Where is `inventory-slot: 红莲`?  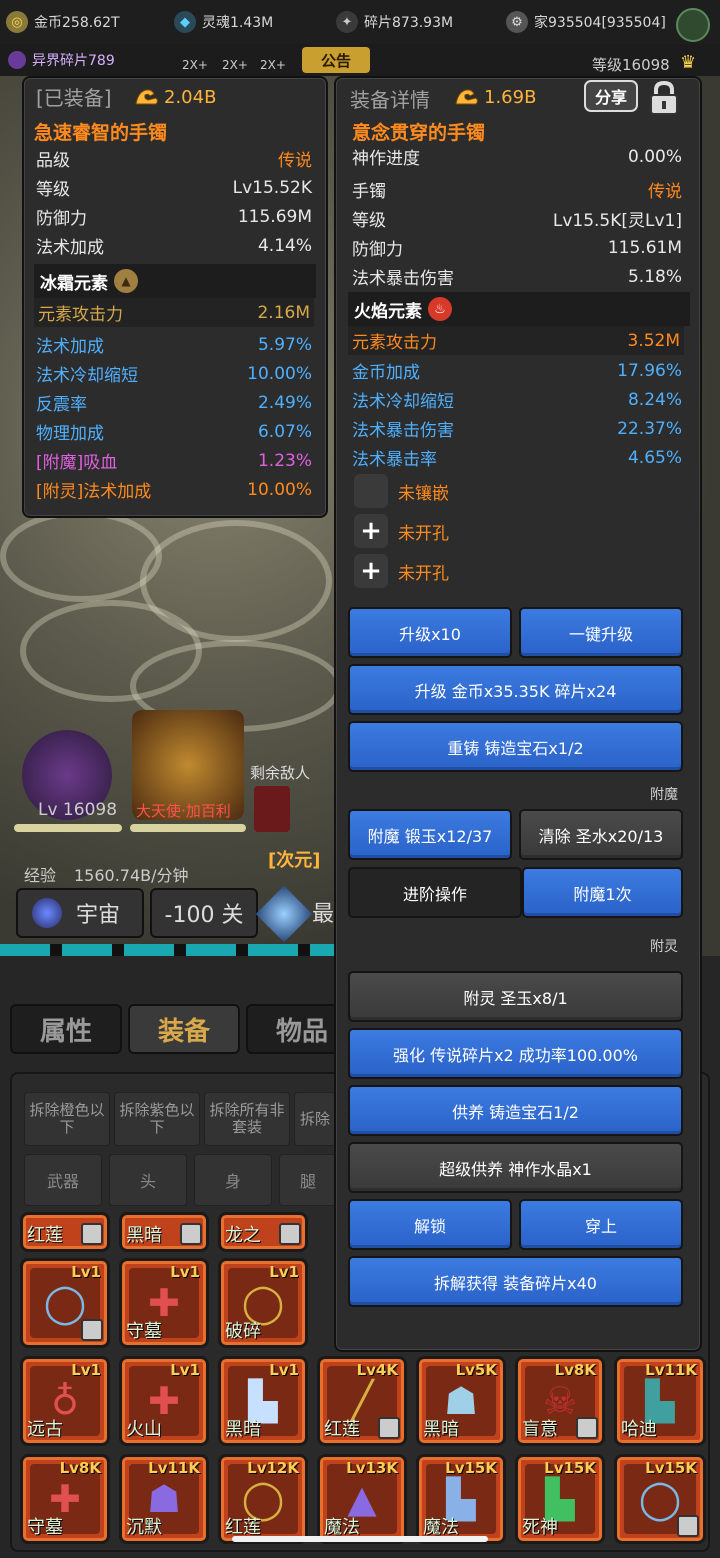
inventory-slot: 红莲 is located at coordinates (65, 1232).